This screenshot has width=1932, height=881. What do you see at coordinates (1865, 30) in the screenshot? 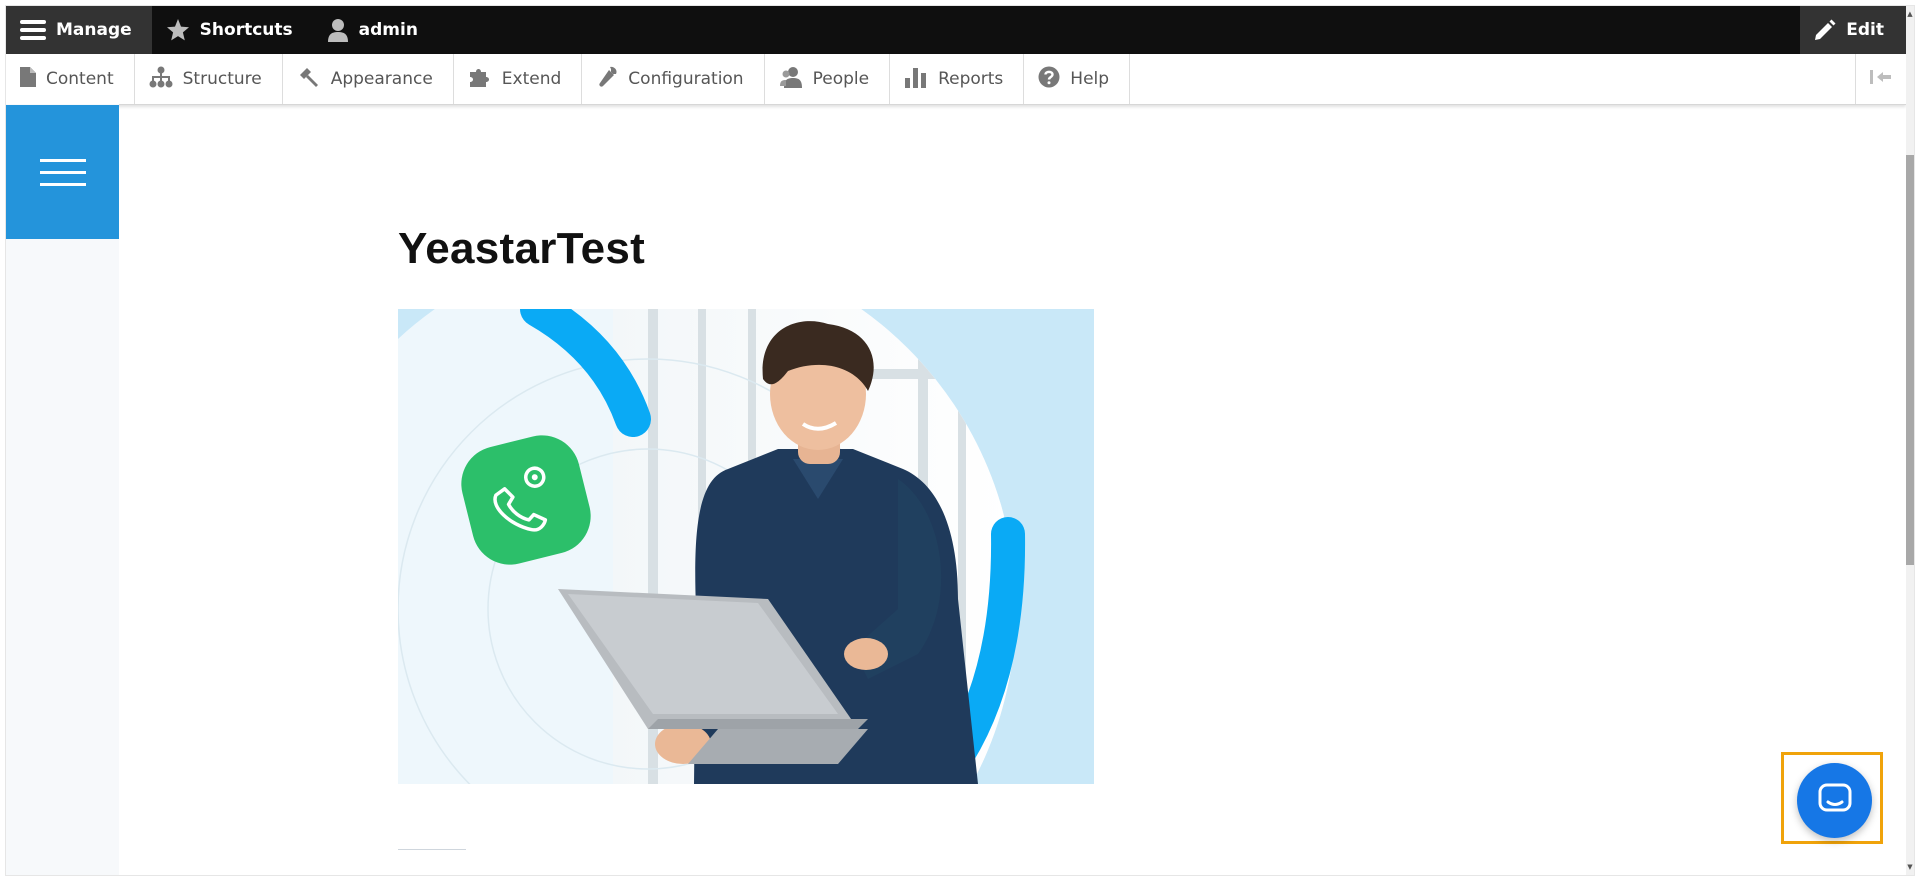
I see `edit-label: Edit` at bounding box center [1865, 30].